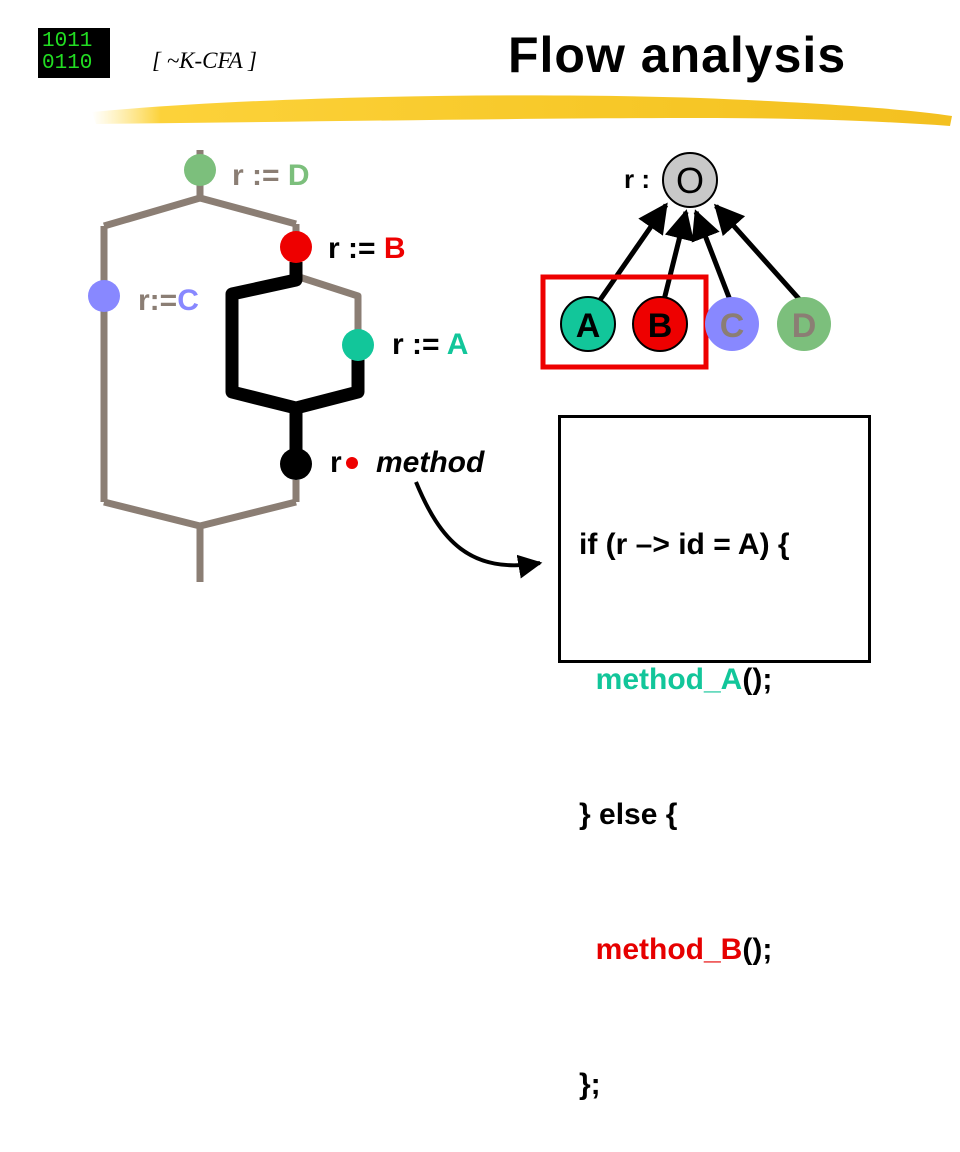 This screenshot has width=960, height=1152. Describe the element at coordinates (684, 544) in the screenshot. I see `code-line-1: if (r –> id = A) {` at that location.